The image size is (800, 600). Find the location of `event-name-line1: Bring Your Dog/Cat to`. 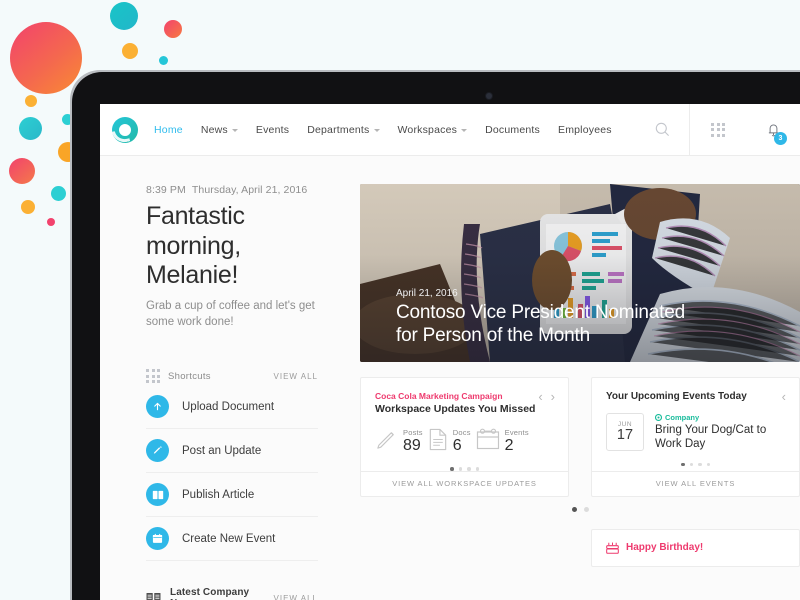

event-name-line1: Bring Your Dog/Cat to is located at coordinates (711, 430).